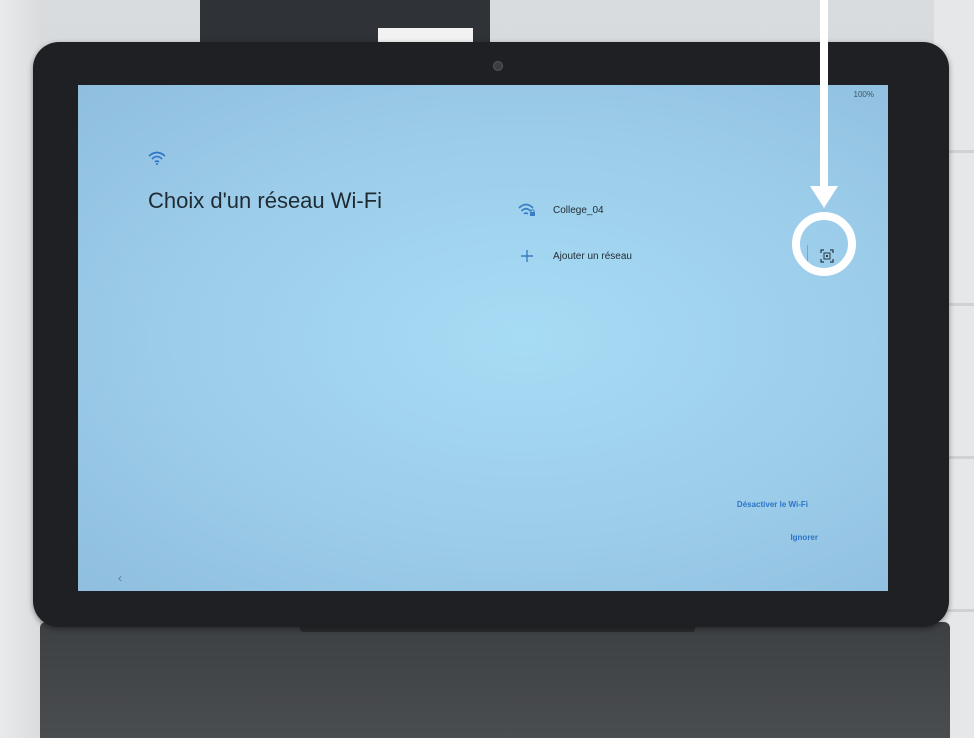 The image size is (974, 738). Describe the element at coordinates (425, 35) in the screenshot. I see `background-box-label` at that location.